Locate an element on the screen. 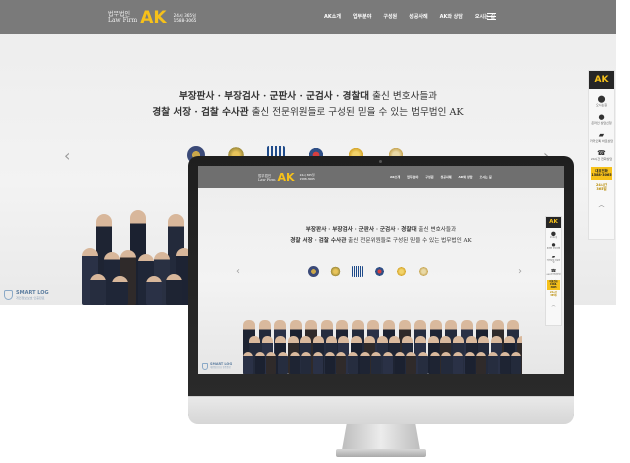  carousel-prev-icon: ‹ is located at coordinates (67, 155).